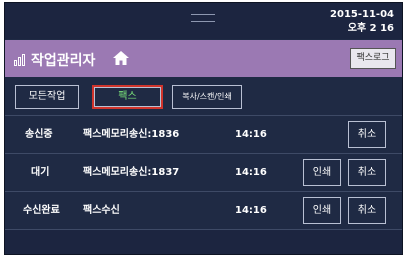 This screenshot has width=405, height=258. I want to click on status-bar: 2015-11-04 오후 2 16, so click(203, 21).